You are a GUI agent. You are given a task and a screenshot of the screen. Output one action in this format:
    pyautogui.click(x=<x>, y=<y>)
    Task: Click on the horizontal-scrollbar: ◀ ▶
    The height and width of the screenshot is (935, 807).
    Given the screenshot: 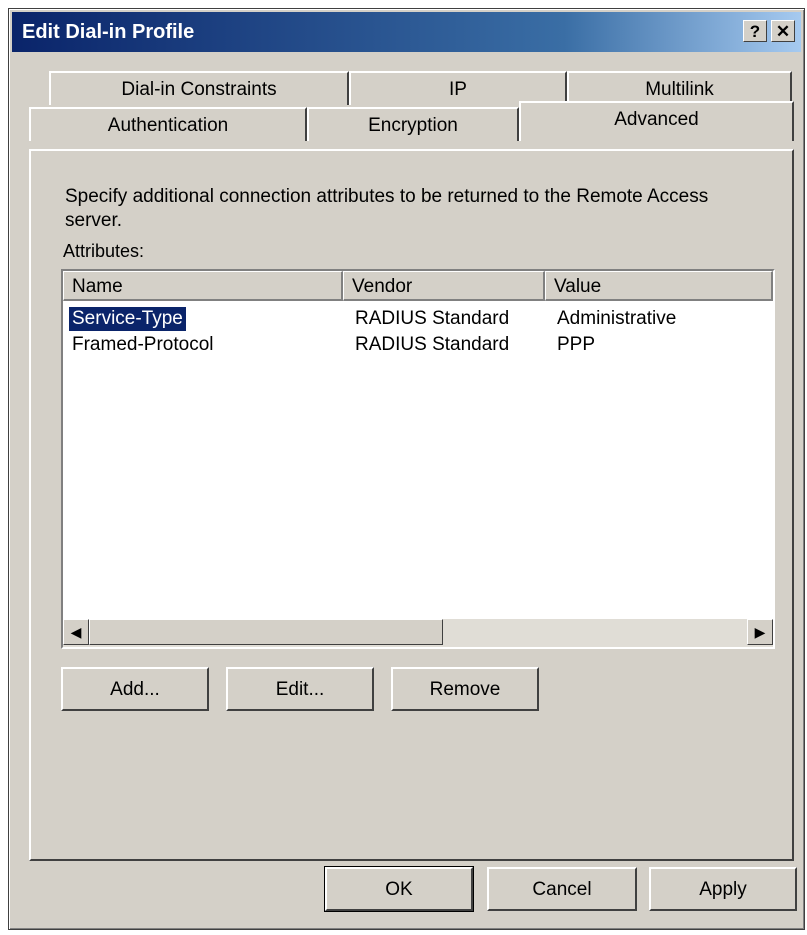 What is the action you would take?
    pyautogui.click(x=418, y=633)
    